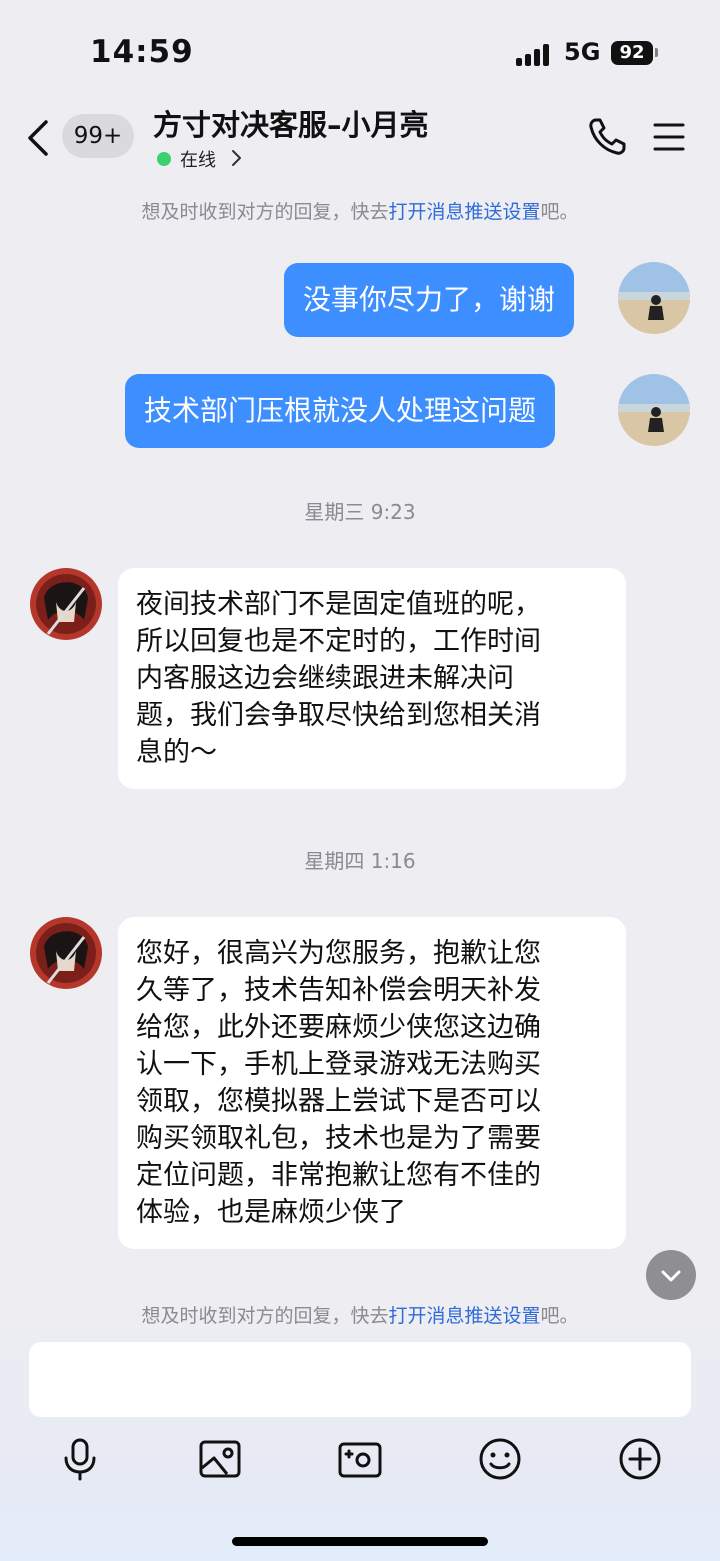 Image resolution: width=720 pixels, height=1561 pixels. I want to click on online-status: 在线, so click(198, 159).